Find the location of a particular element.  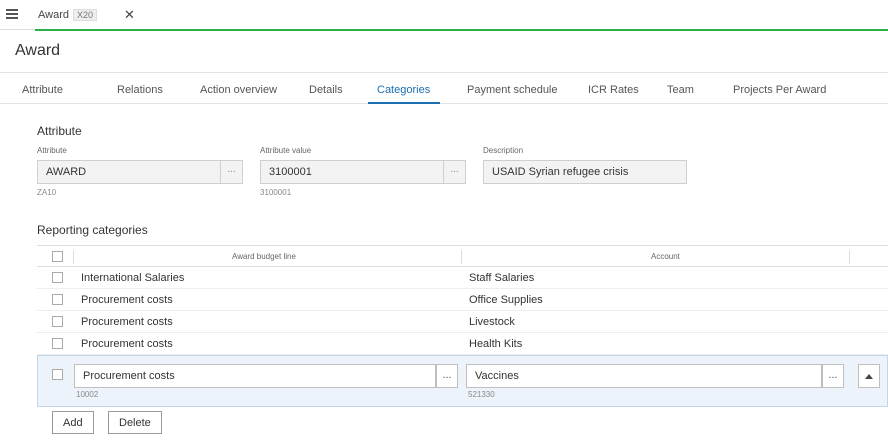

document-tab-underline is located at coordinates (461, 30).